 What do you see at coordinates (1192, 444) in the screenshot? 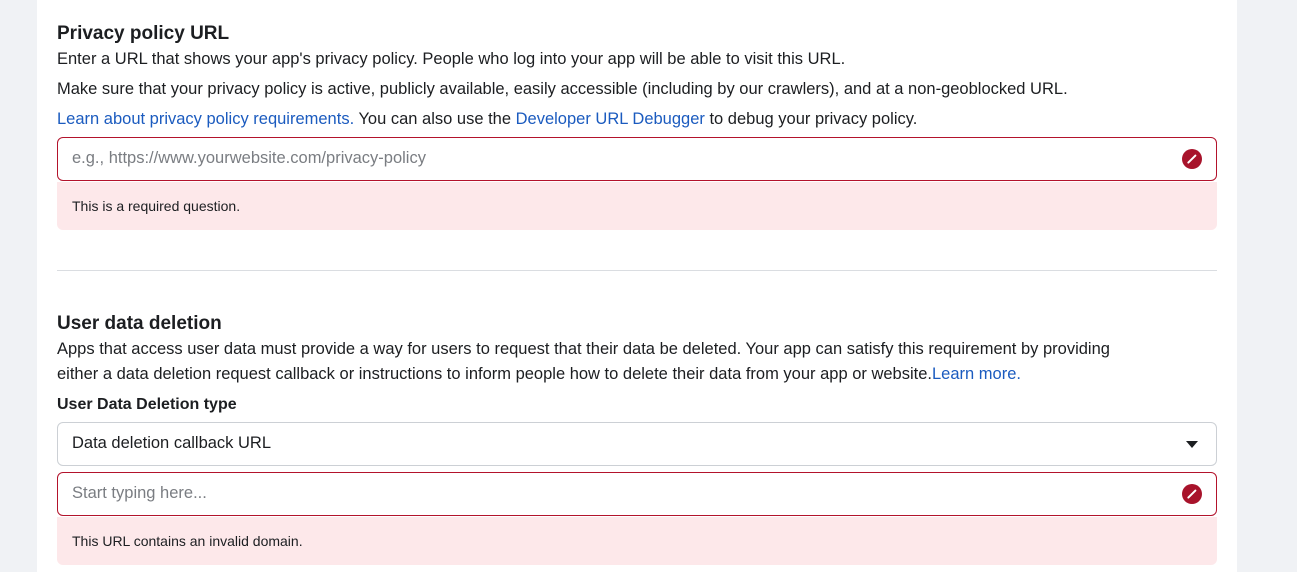
I see `caret-down-icon` at bounding box center [1192, 444].